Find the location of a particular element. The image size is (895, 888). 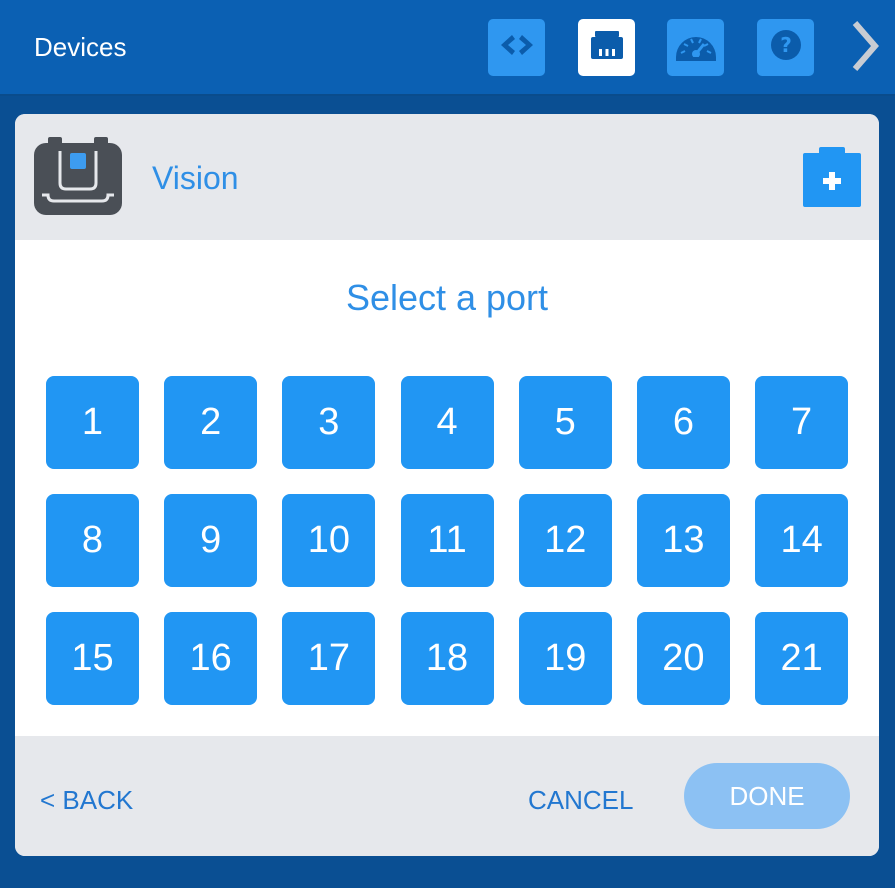

port-button-4: 4 is located at coordinates (447, 422).